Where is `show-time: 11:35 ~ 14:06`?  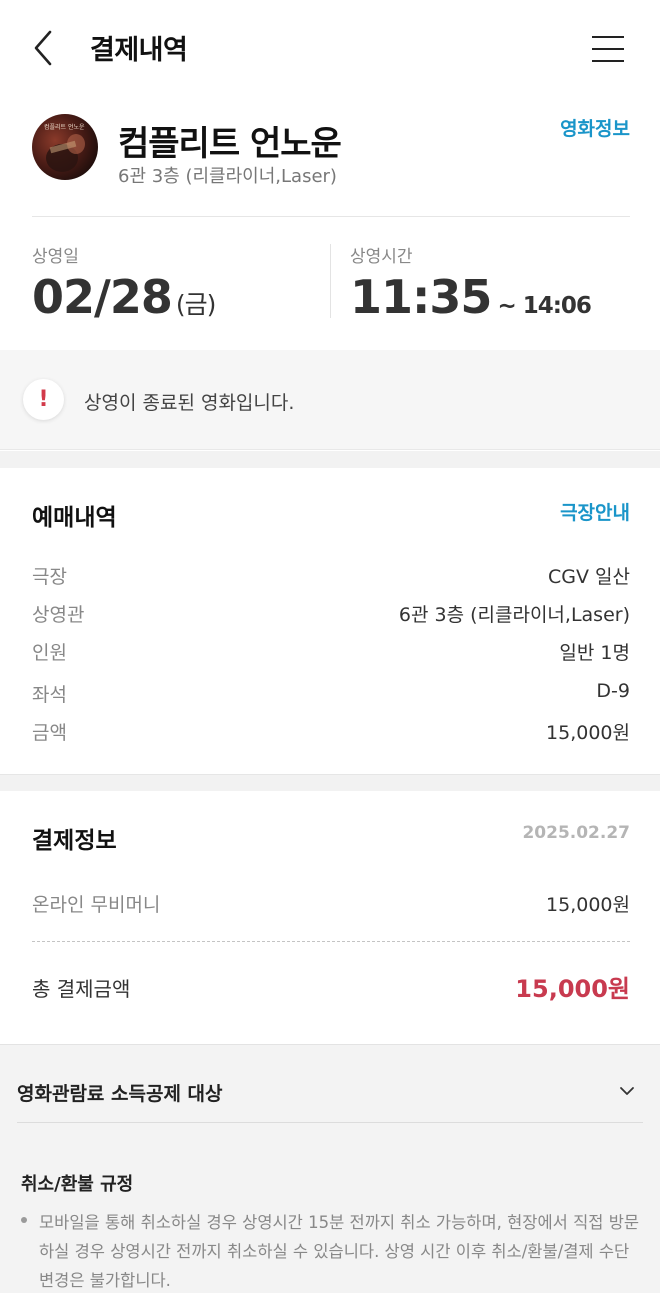
show-time: 11:35 ~ 14:06 is located at coordinates (471, 297).